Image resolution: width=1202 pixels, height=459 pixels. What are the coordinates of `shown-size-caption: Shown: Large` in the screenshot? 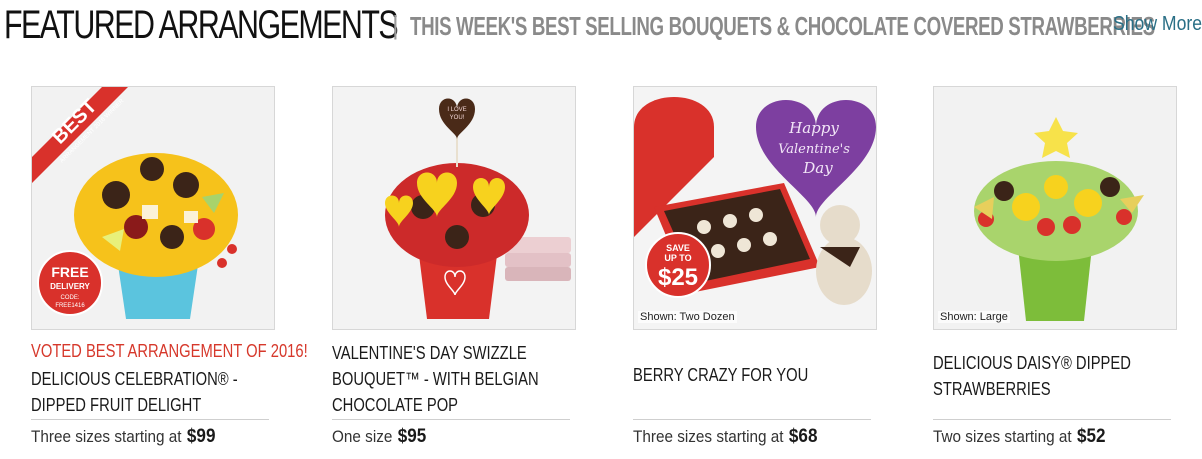 It's located at (974, 317).